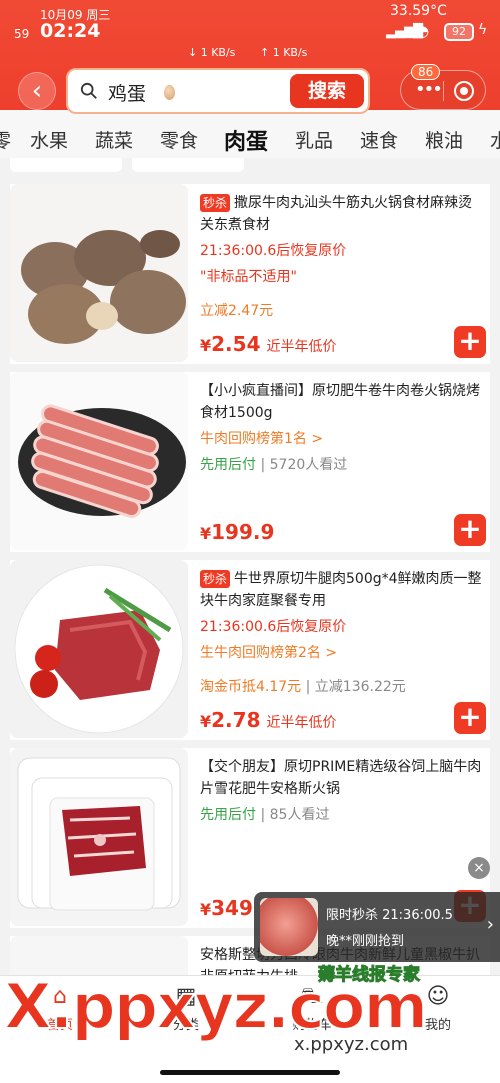 This screenshot has height=1083, width=500. I want to click on tab-meat-eggs: 肉蛋, so click(246, 140).